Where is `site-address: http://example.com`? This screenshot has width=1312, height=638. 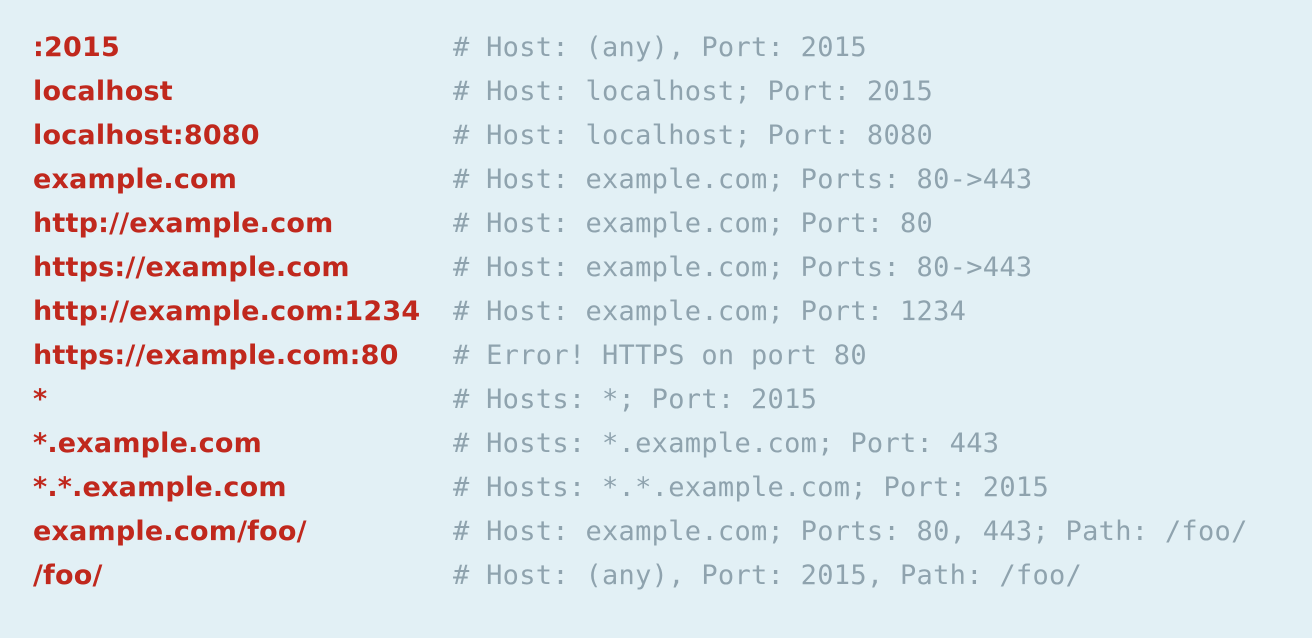
site-address: http://example.com is located at coordinates (183, 223).